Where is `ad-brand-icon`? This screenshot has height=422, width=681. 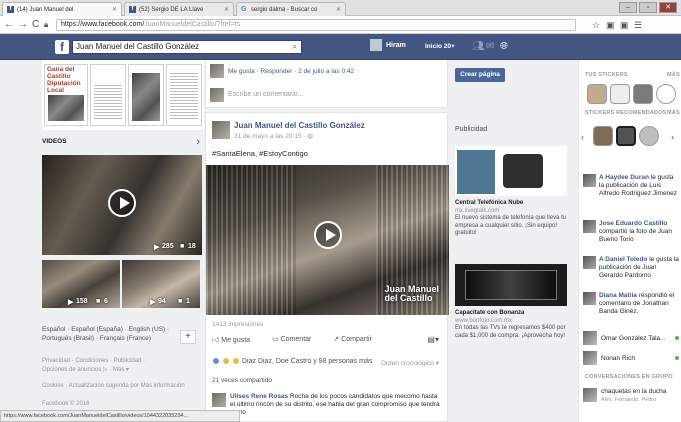
ad-brand-icon is located at coordinates (476, 172).